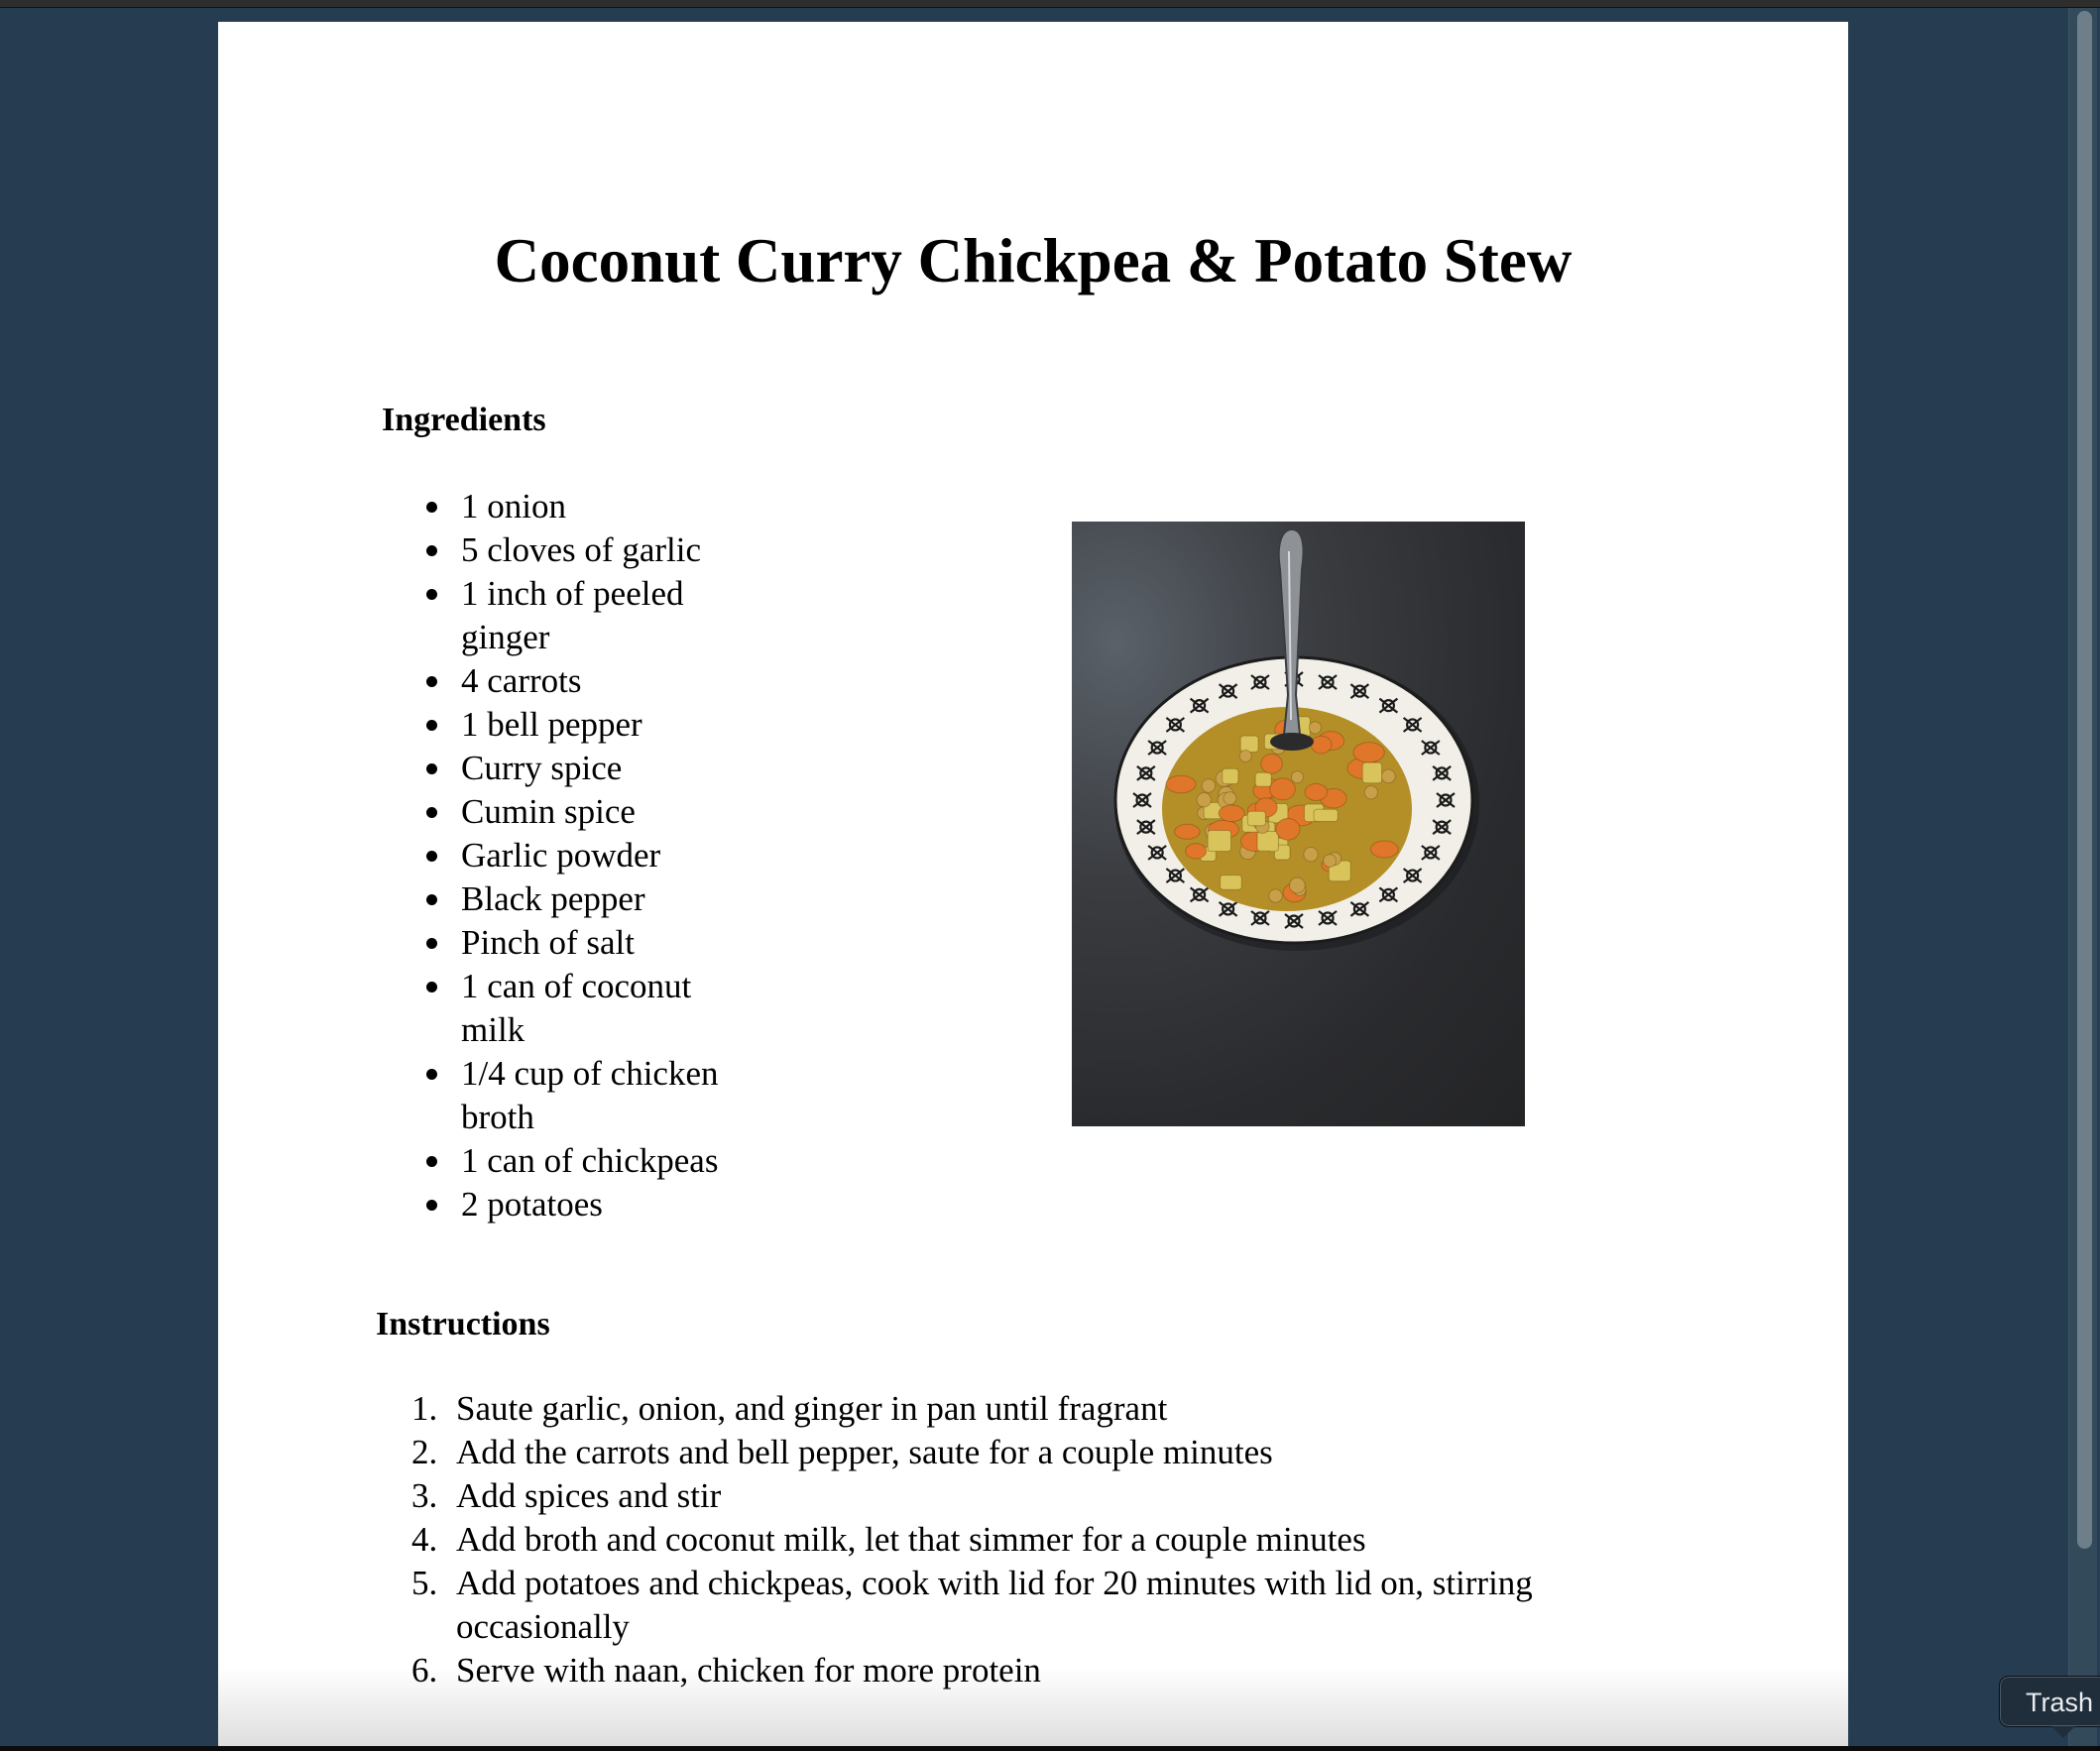 This screenshot has height=1751, width=2100. I want to click on ingredients-heading: Ingredients, so click(464, 420).